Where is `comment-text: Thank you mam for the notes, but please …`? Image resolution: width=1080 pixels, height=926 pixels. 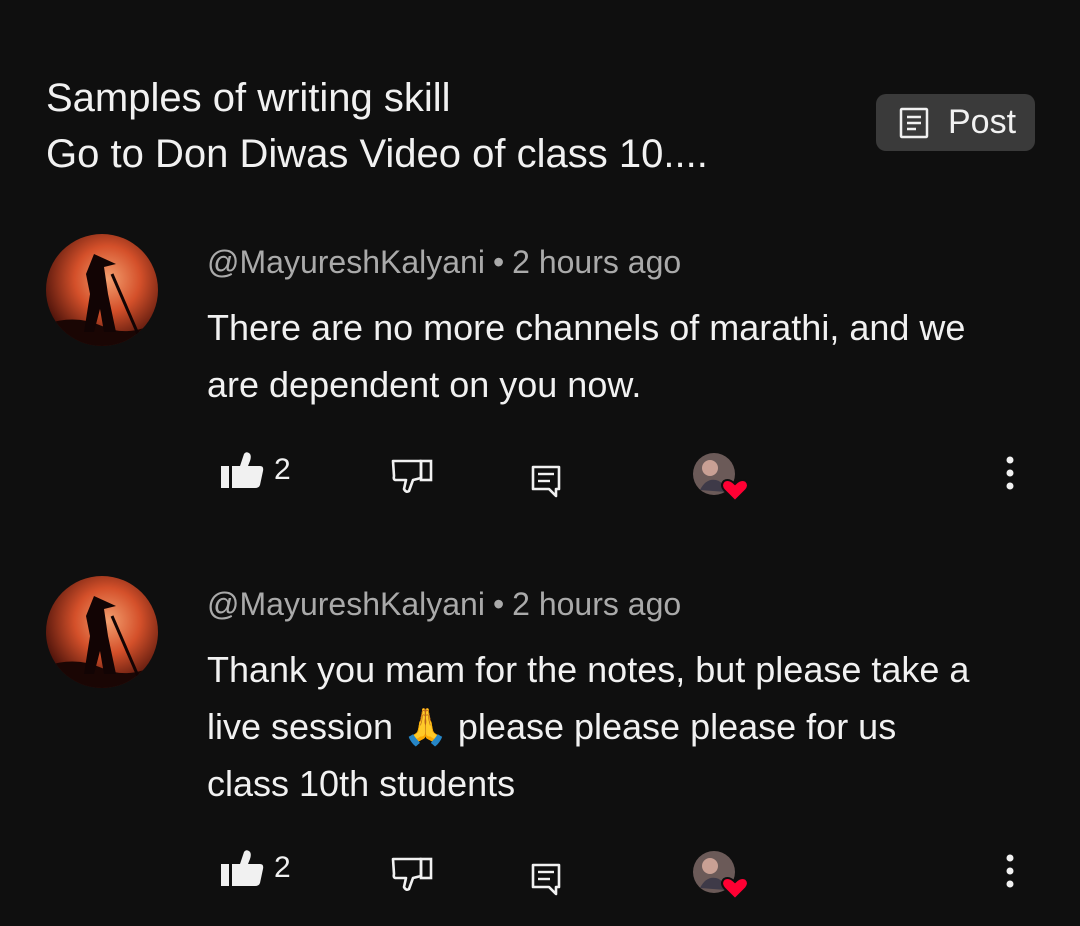 comment-text: Thank you mam for the notes, but please … is located at coordinates (627, 726).